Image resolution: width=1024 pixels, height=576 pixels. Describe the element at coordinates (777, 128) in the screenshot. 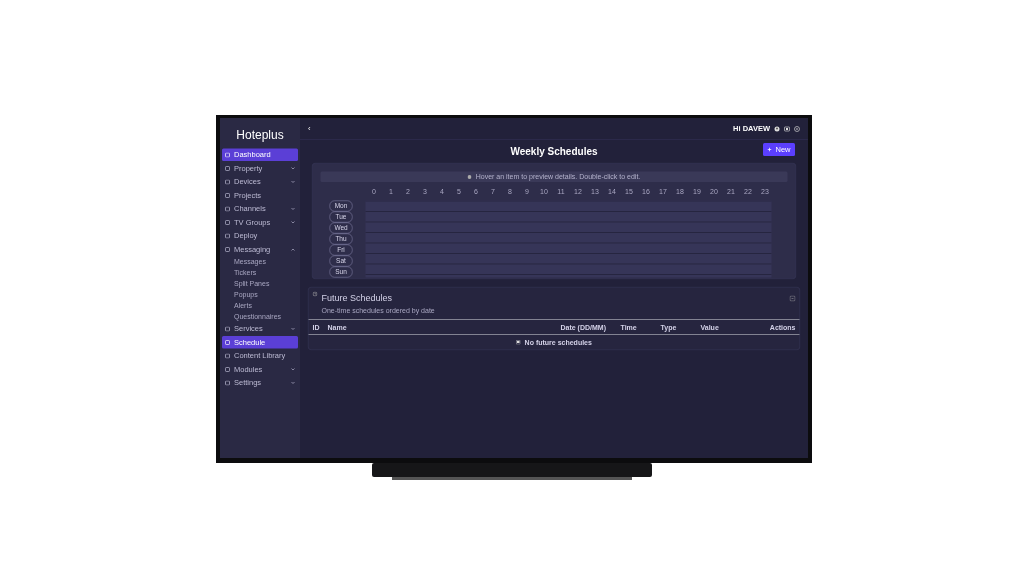

I see `avatar-icon` at that location.